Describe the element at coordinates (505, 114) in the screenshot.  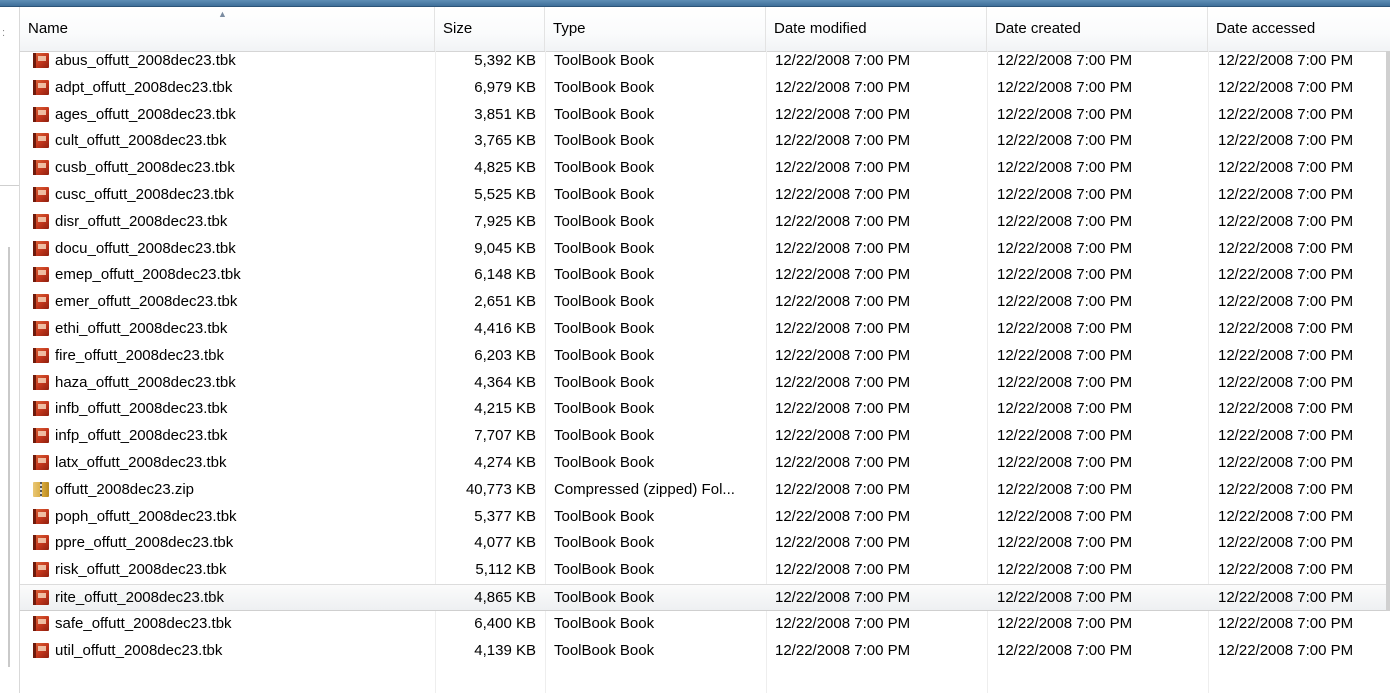
I see `file-size: 3,851 KB` at that location.